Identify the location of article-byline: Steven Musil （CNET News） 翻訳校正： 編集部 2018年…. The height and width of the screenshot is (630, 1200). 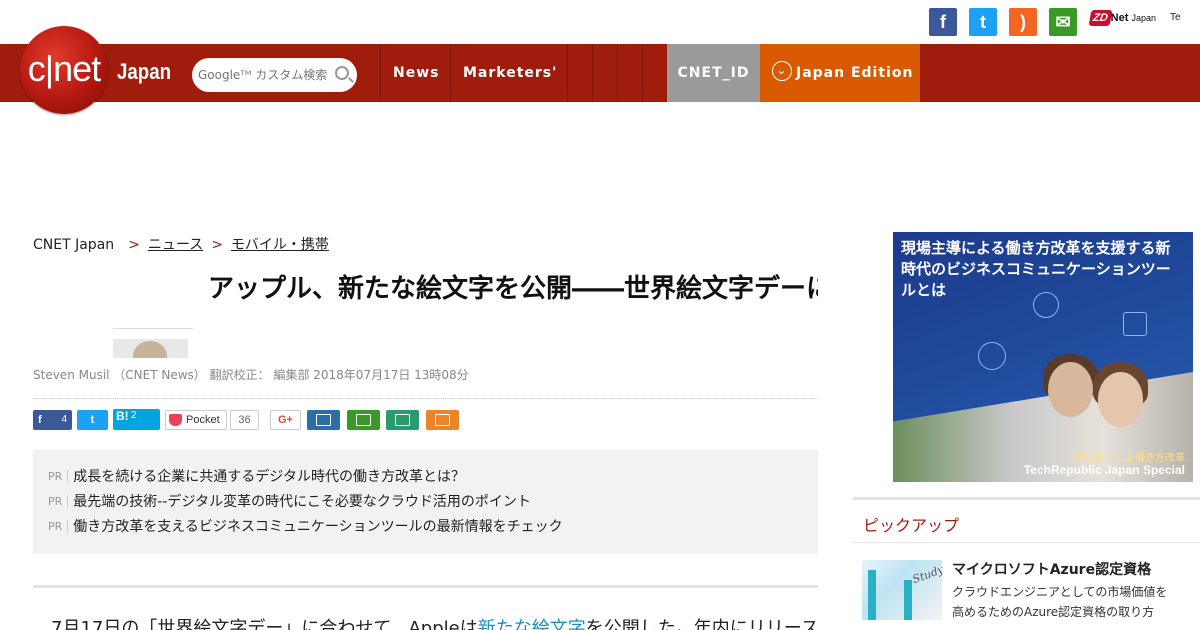
(251, 375).